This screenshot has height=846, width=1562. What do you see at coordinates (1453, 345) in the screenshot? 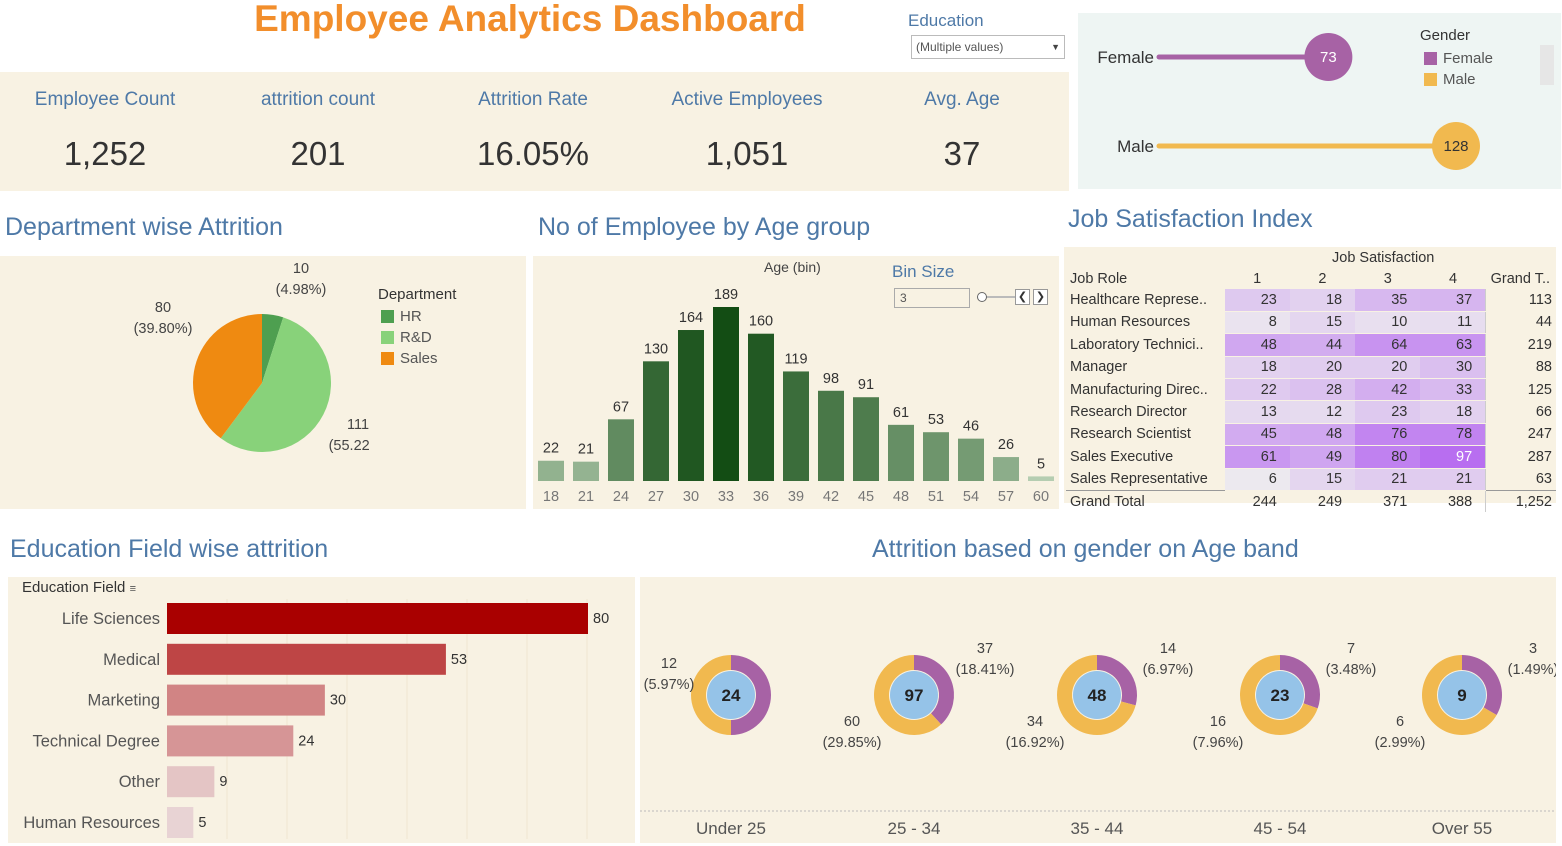
I see `table-cell: 63` at bounding box center [1453, 345].